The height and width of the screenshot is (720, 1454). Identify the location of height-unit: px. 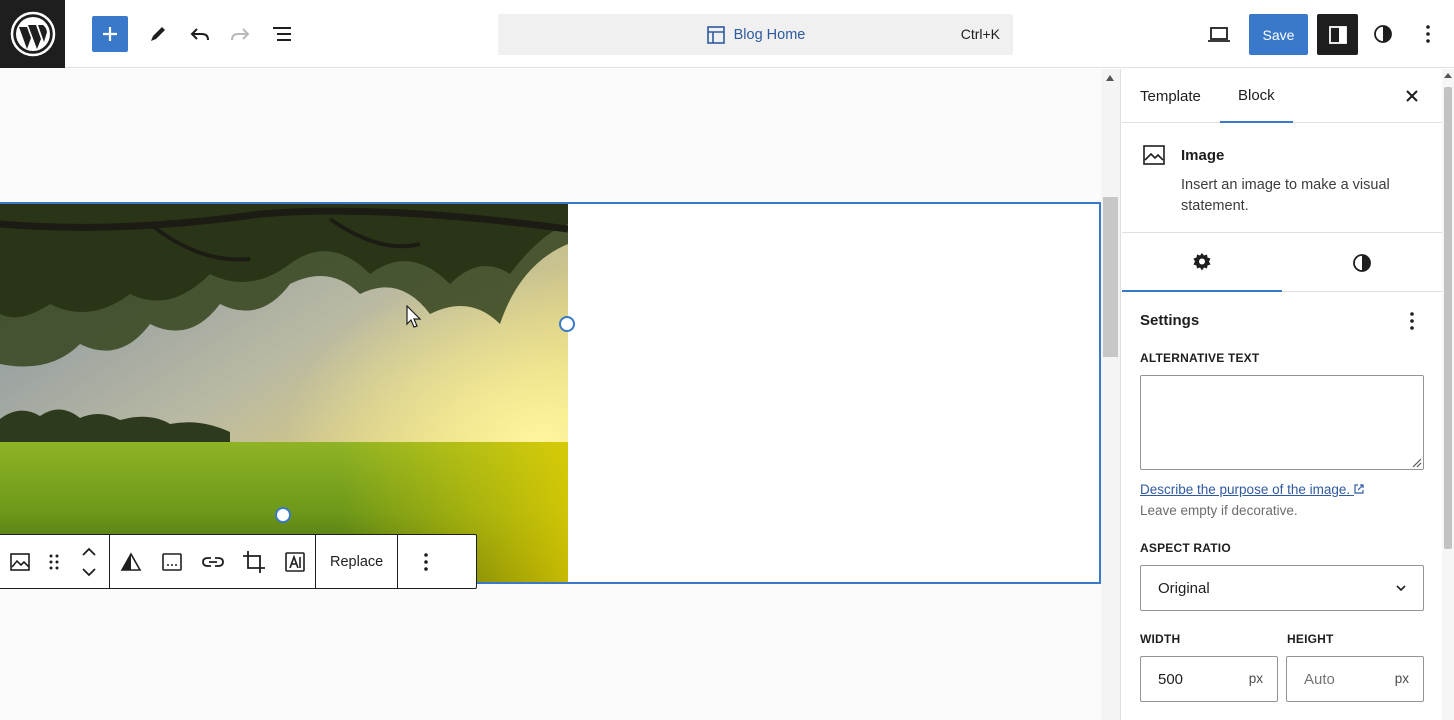
(1402, 678).